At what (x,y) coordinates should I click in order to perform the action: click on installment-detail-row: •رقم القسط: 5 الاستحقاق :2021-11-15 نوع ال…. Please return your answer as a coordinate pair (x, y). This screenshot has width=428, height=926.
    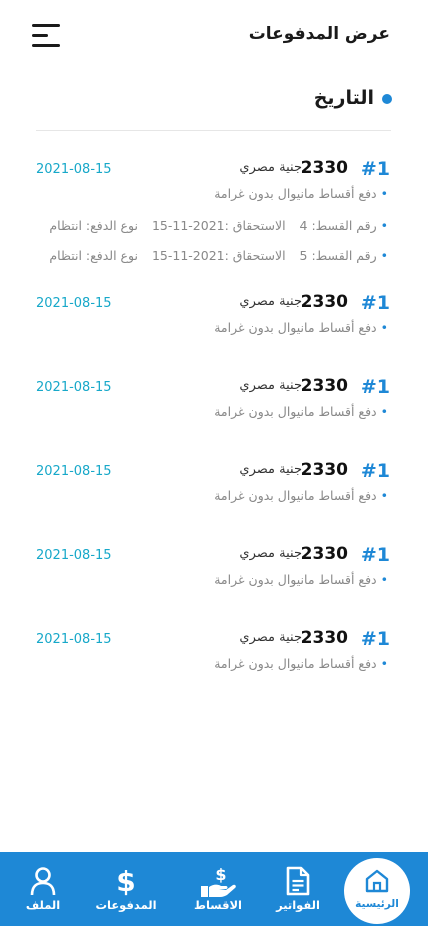
    Looking at the image, I should click on (218, 255).